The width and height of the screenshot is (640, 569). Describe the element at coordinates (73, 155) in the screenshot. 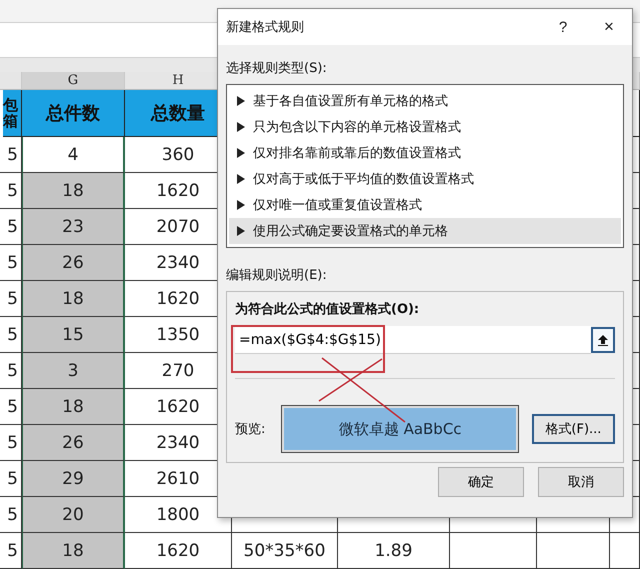

I see `table-cell: 4` at that location.